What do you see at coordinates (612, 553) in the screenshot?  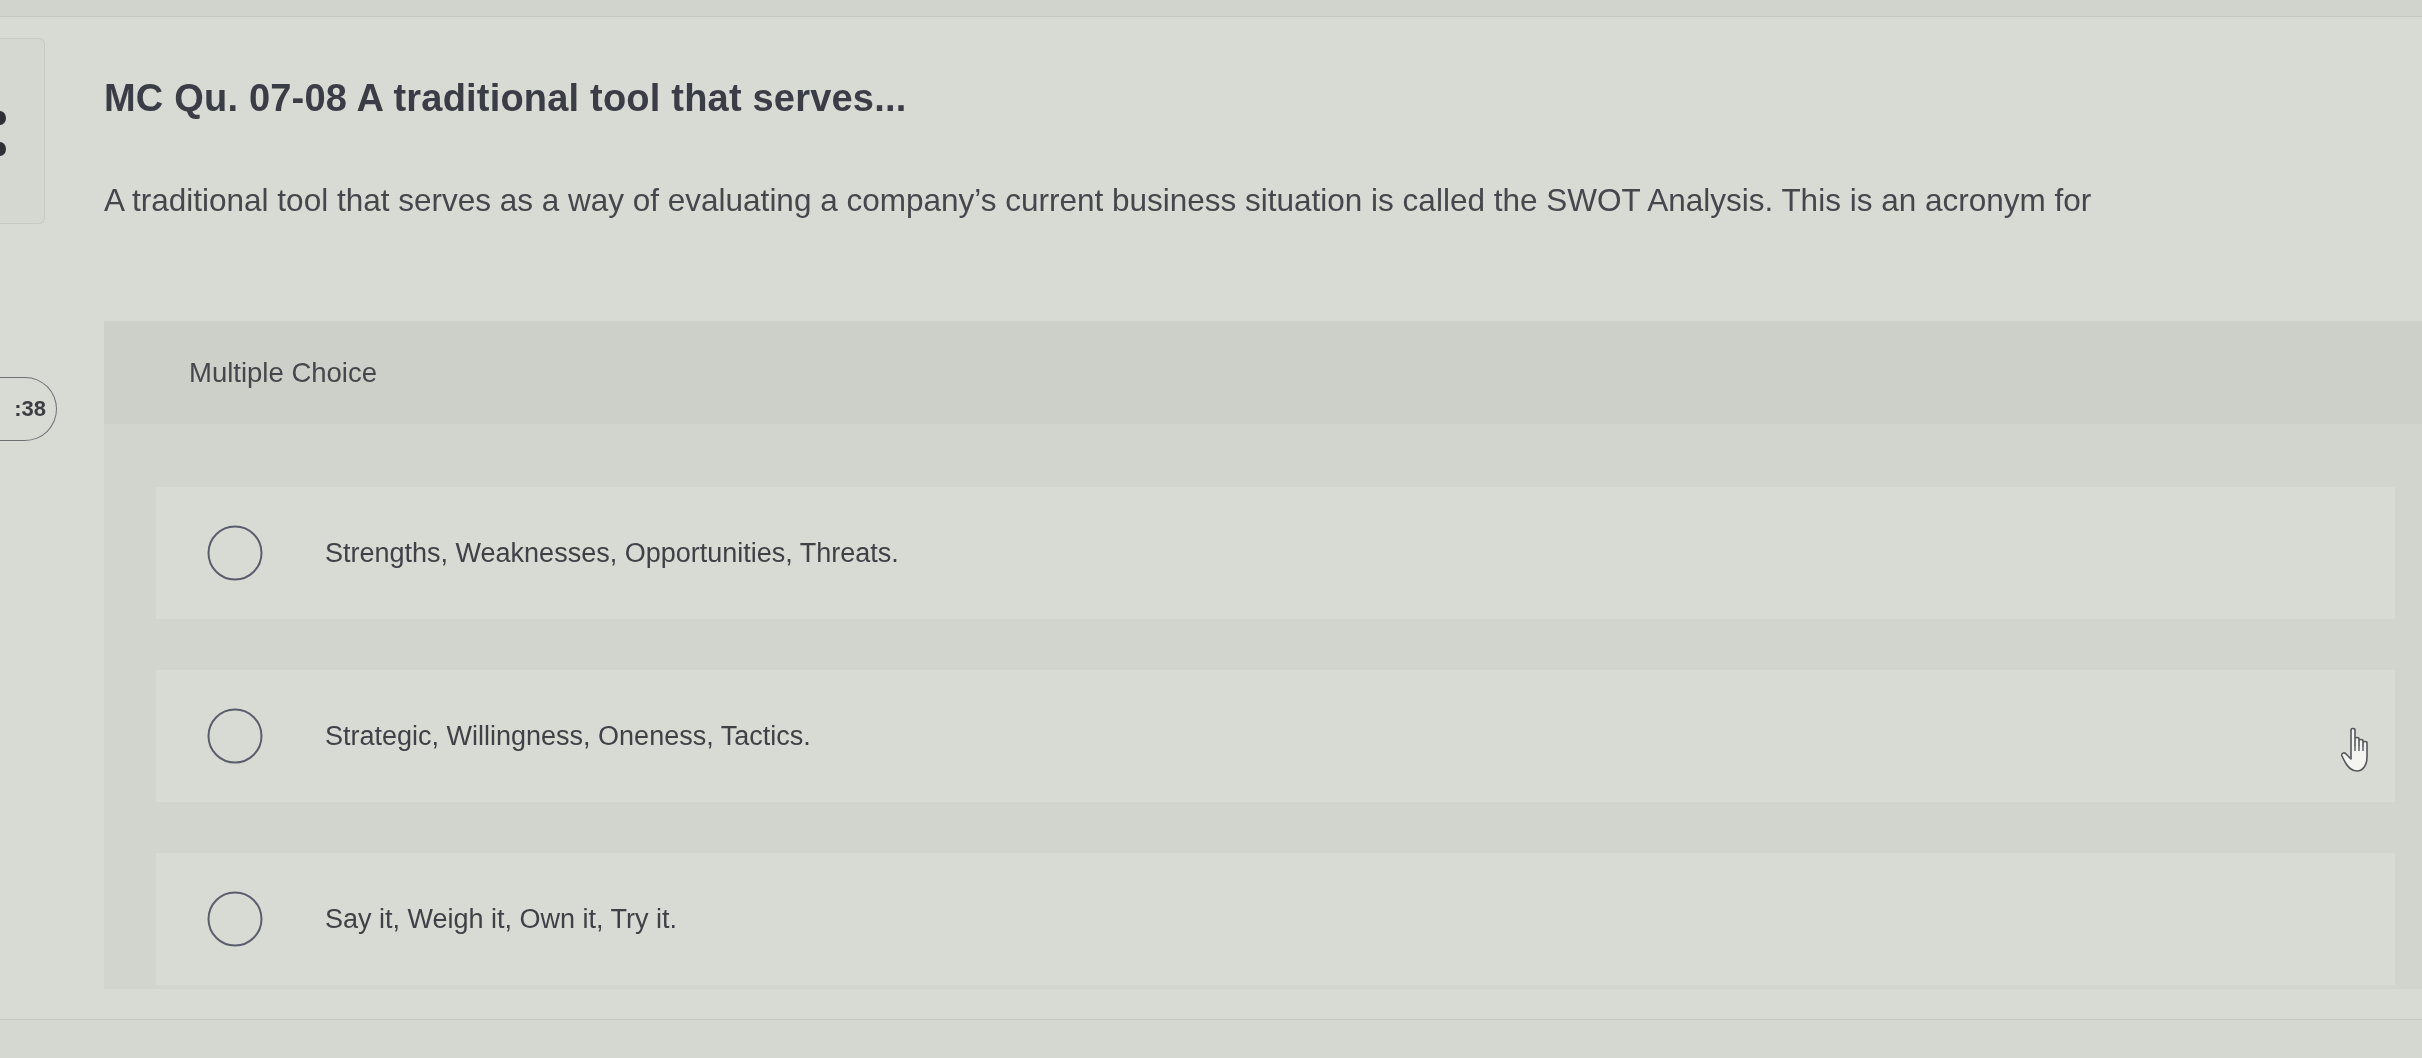 I see `option-text: Strengths, Weaknesses, Opportunities, Threats.` at bounding box center [612, 553].